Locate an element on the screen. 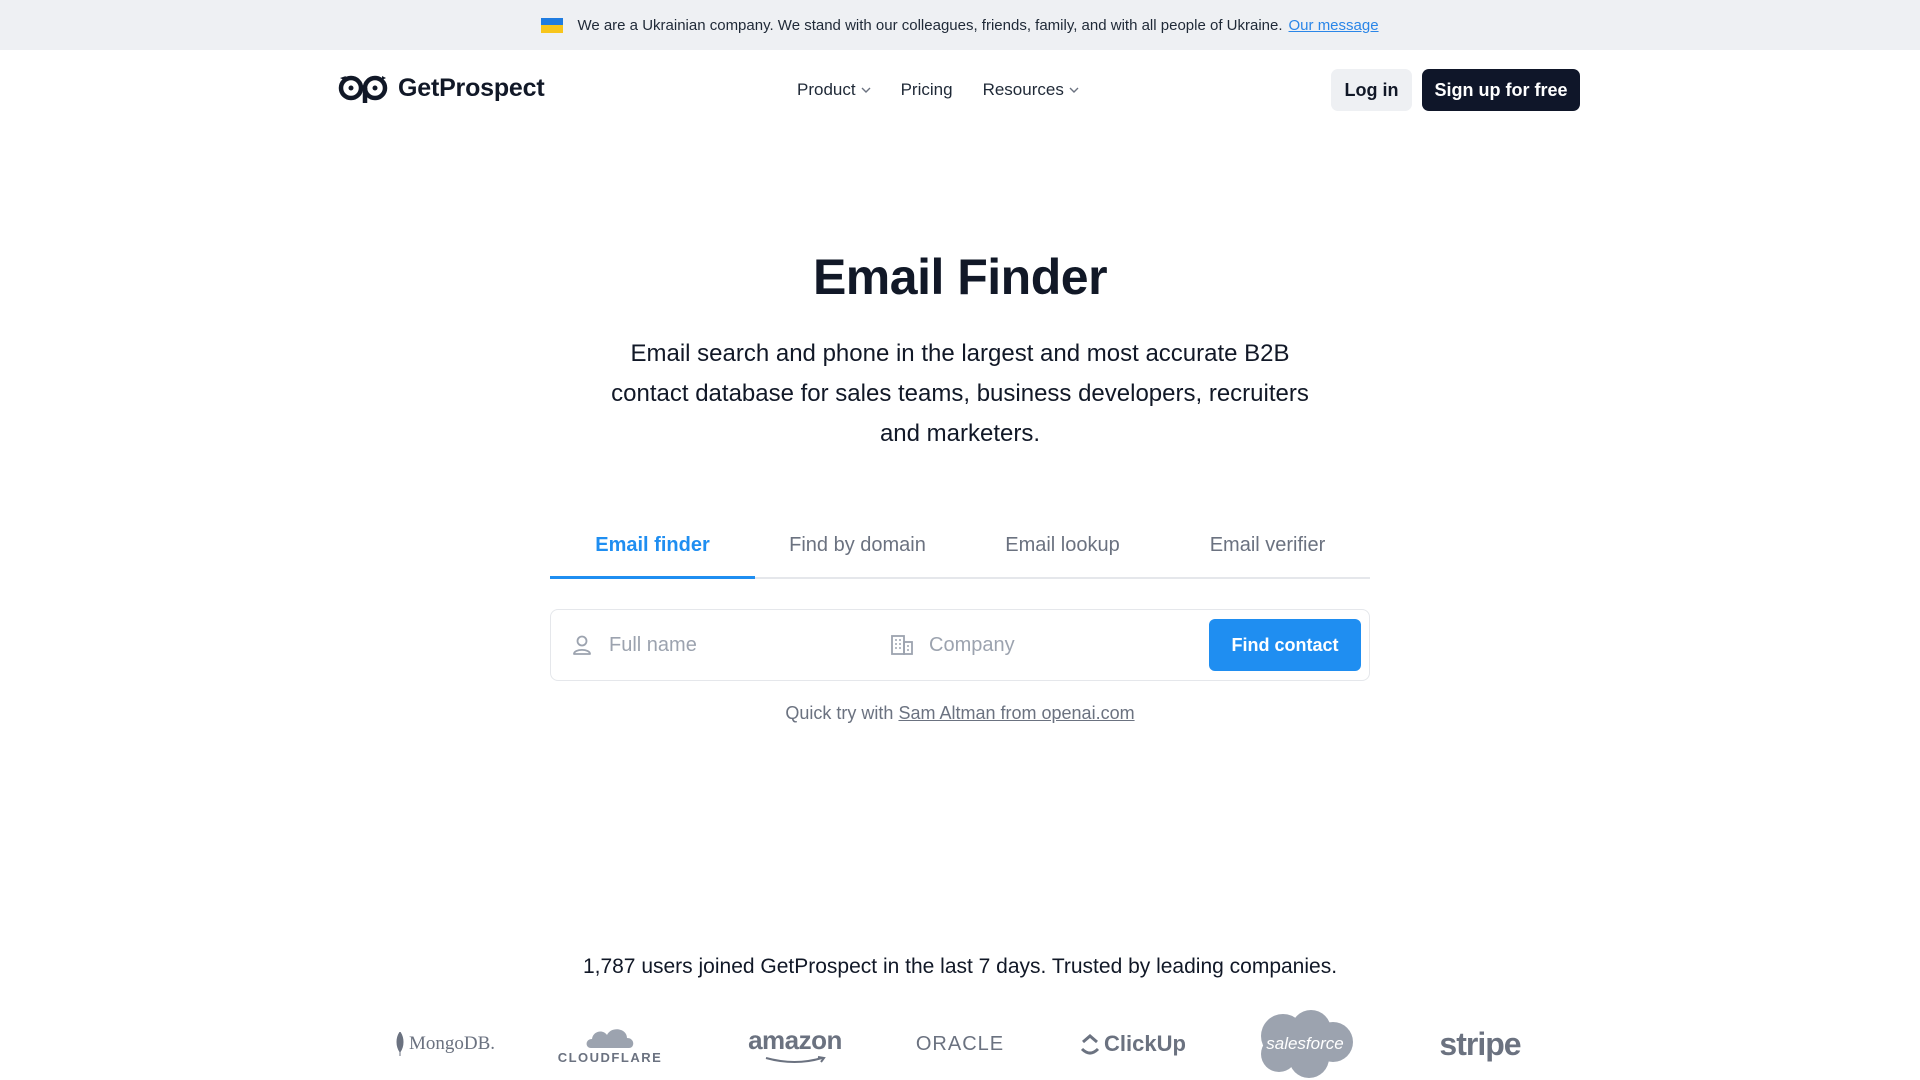 The height and width of the screenshot is (1080, 1920). clickup-logo: ClickUp is located at coordinates (1133, 1044).